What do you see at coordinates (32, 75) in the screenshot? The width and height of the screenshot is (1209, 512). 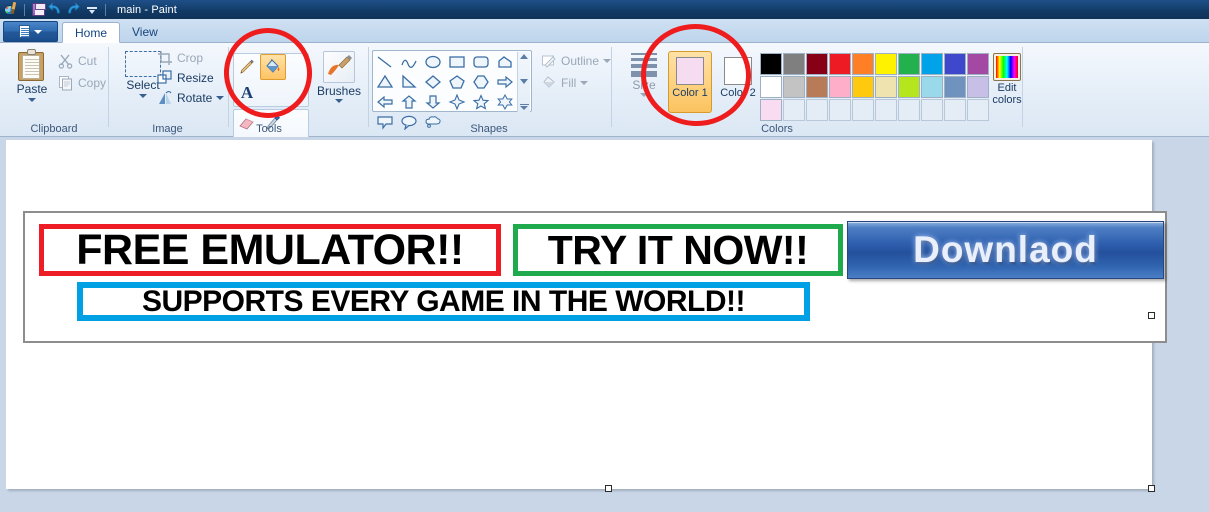 I see `paste-button: Paste` at bounding box center [32, 75].